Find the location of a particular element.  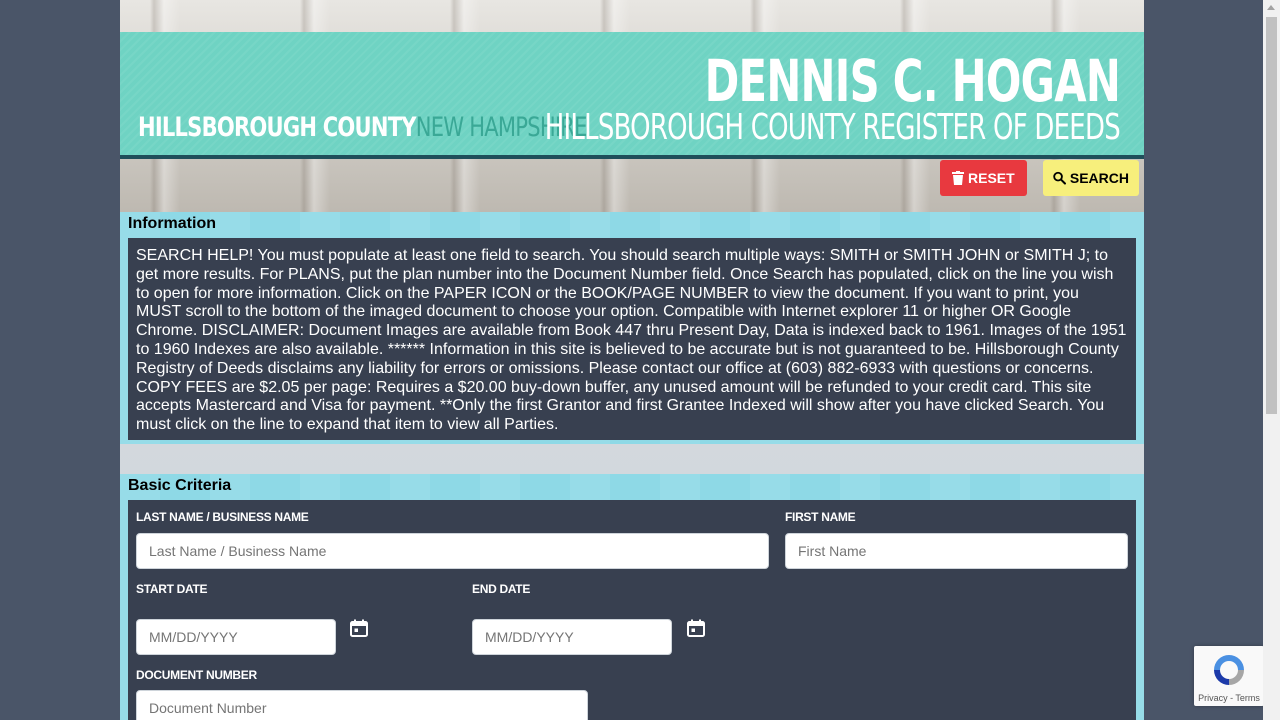

information-title: Information is located at coordinates (172, 223).